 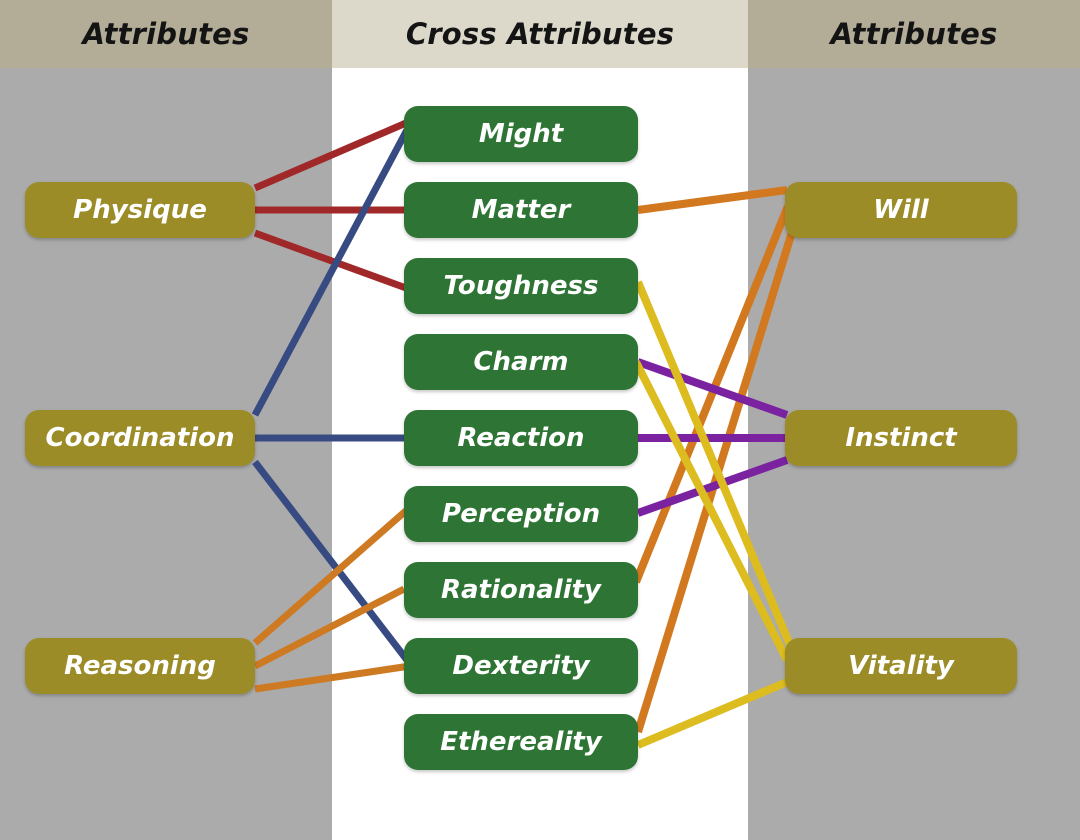 I want to click on node-label-physique: Physique, so click(x=140, y=210).